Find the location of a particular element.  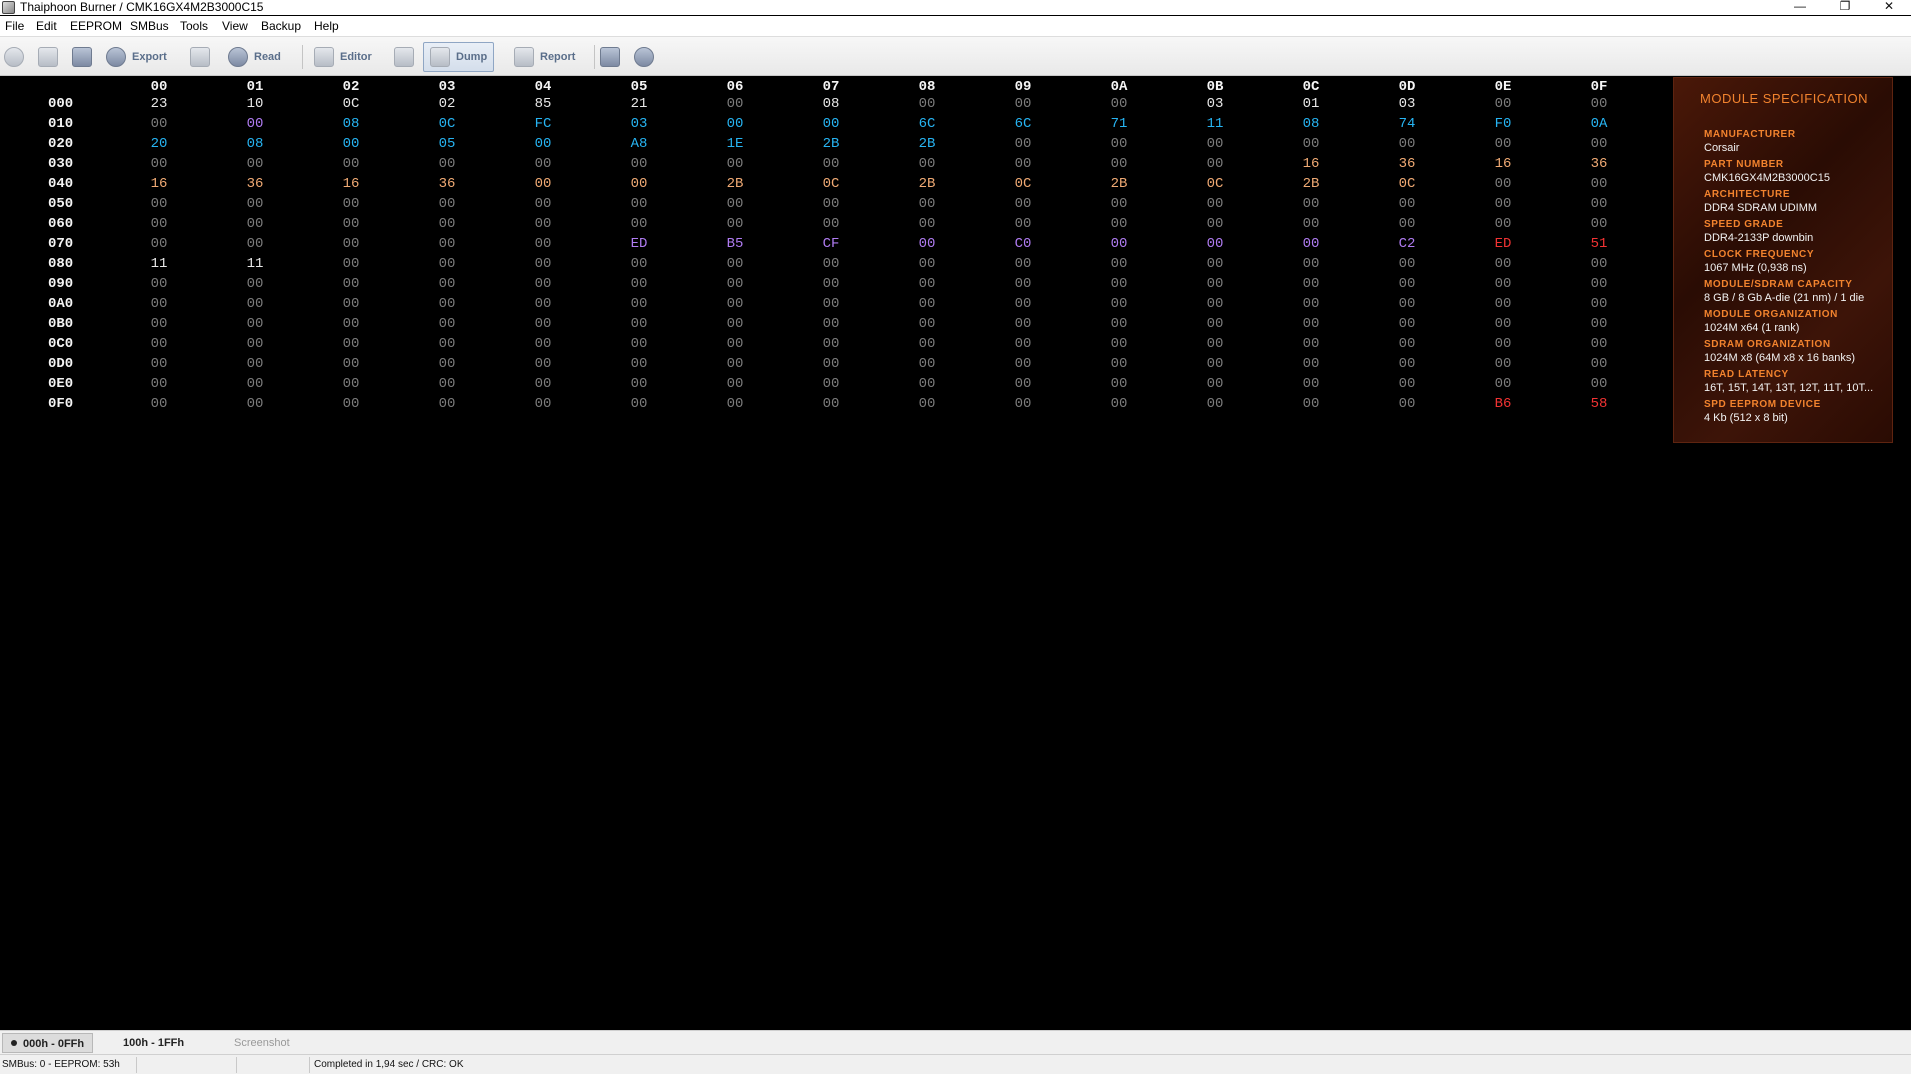

byte-cell: 0A is located at coordinates (1599, 124).